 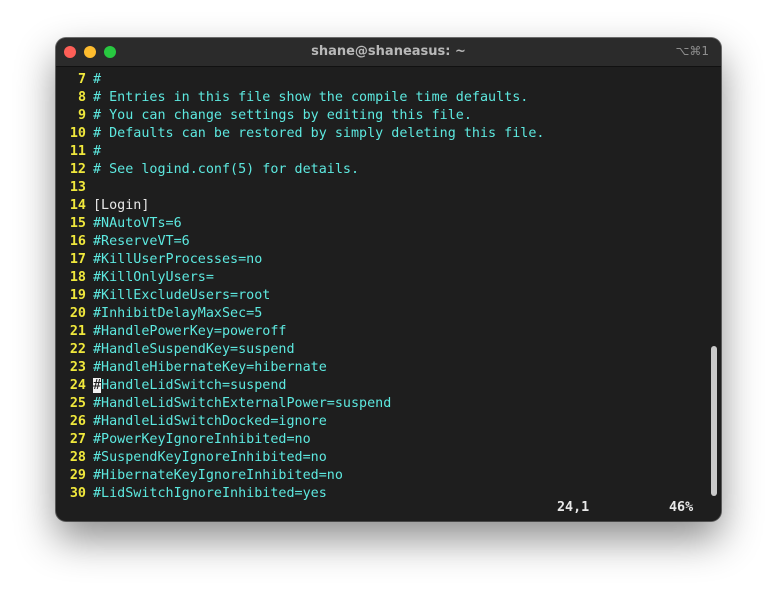 What do you see at coordinates (77, 331) in the screenshot?
I see `line-number: 21` at bounding box center [77, 331].